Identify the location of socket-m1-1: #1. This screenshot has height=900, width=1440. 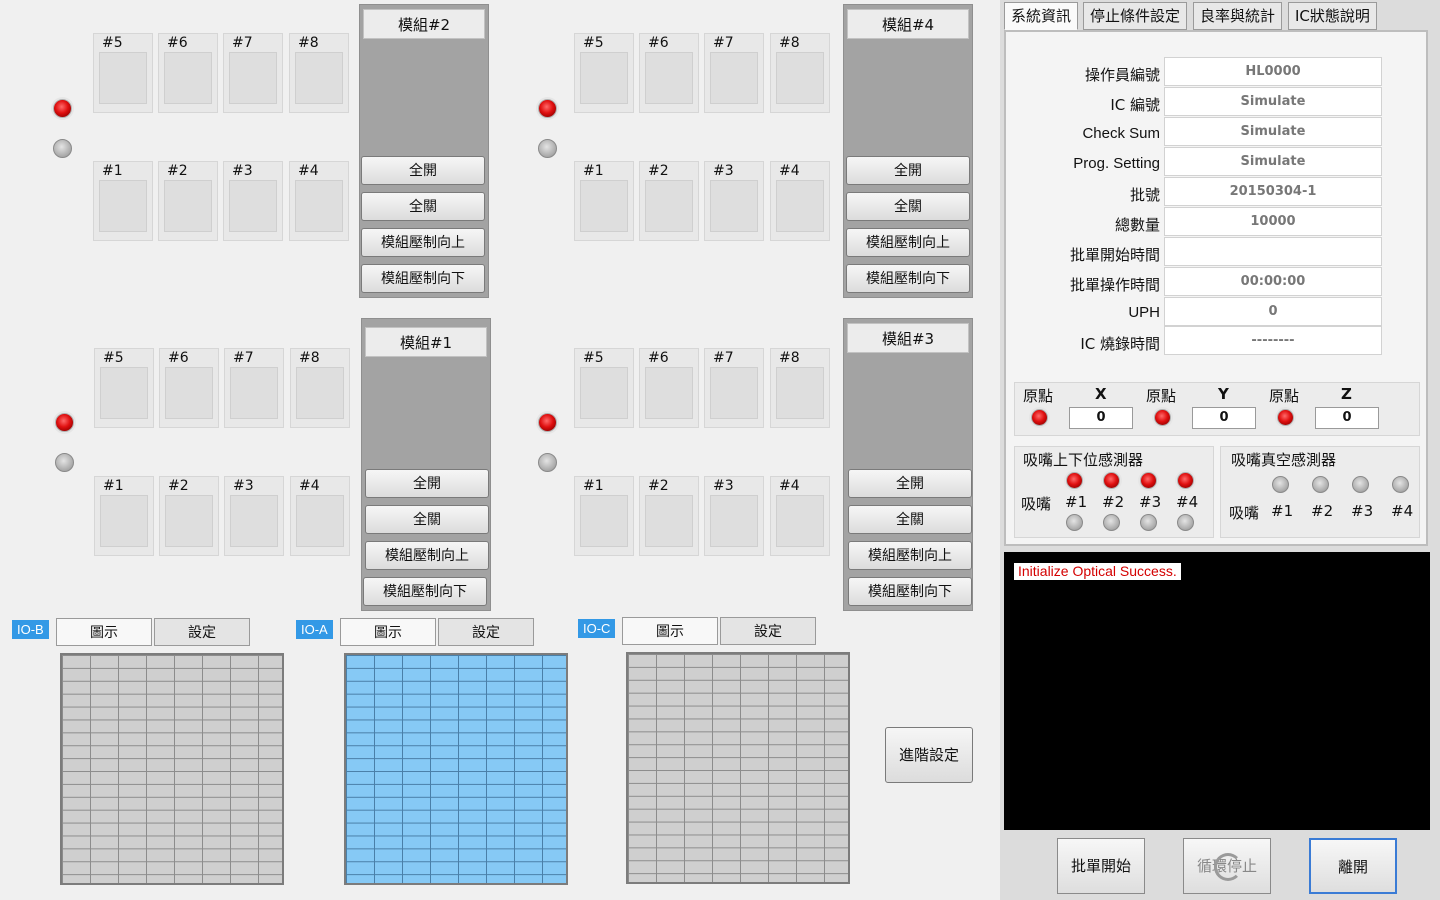
(124, 516).